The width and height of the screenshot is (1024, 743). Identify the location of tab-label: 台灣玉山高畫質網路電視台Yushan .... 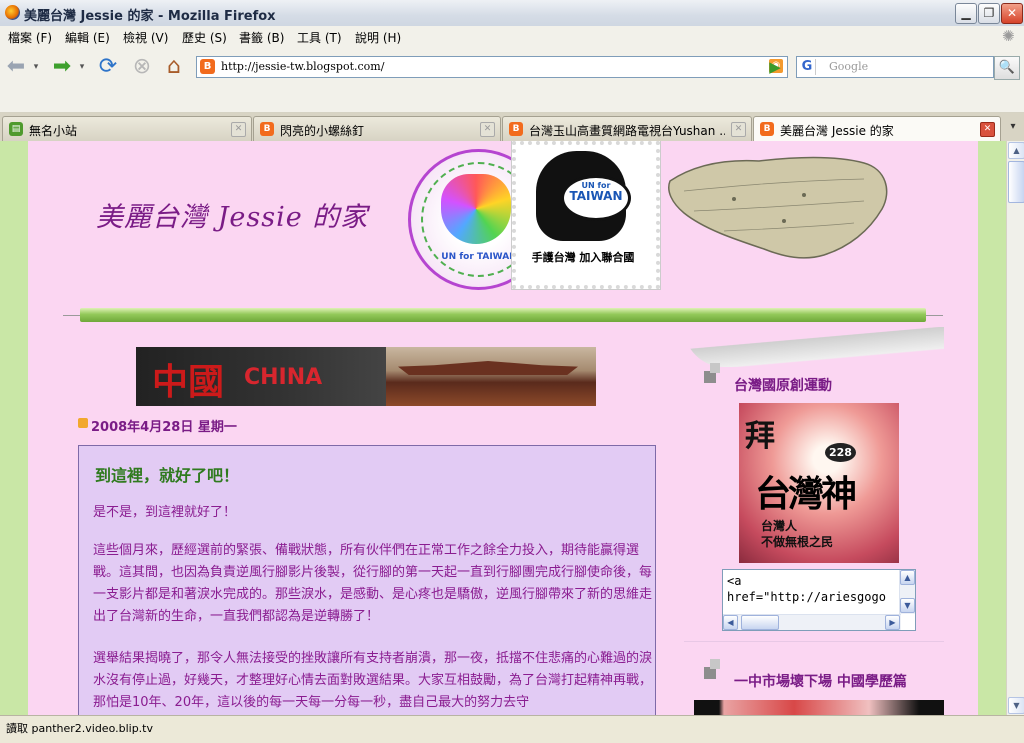
(627, 131).